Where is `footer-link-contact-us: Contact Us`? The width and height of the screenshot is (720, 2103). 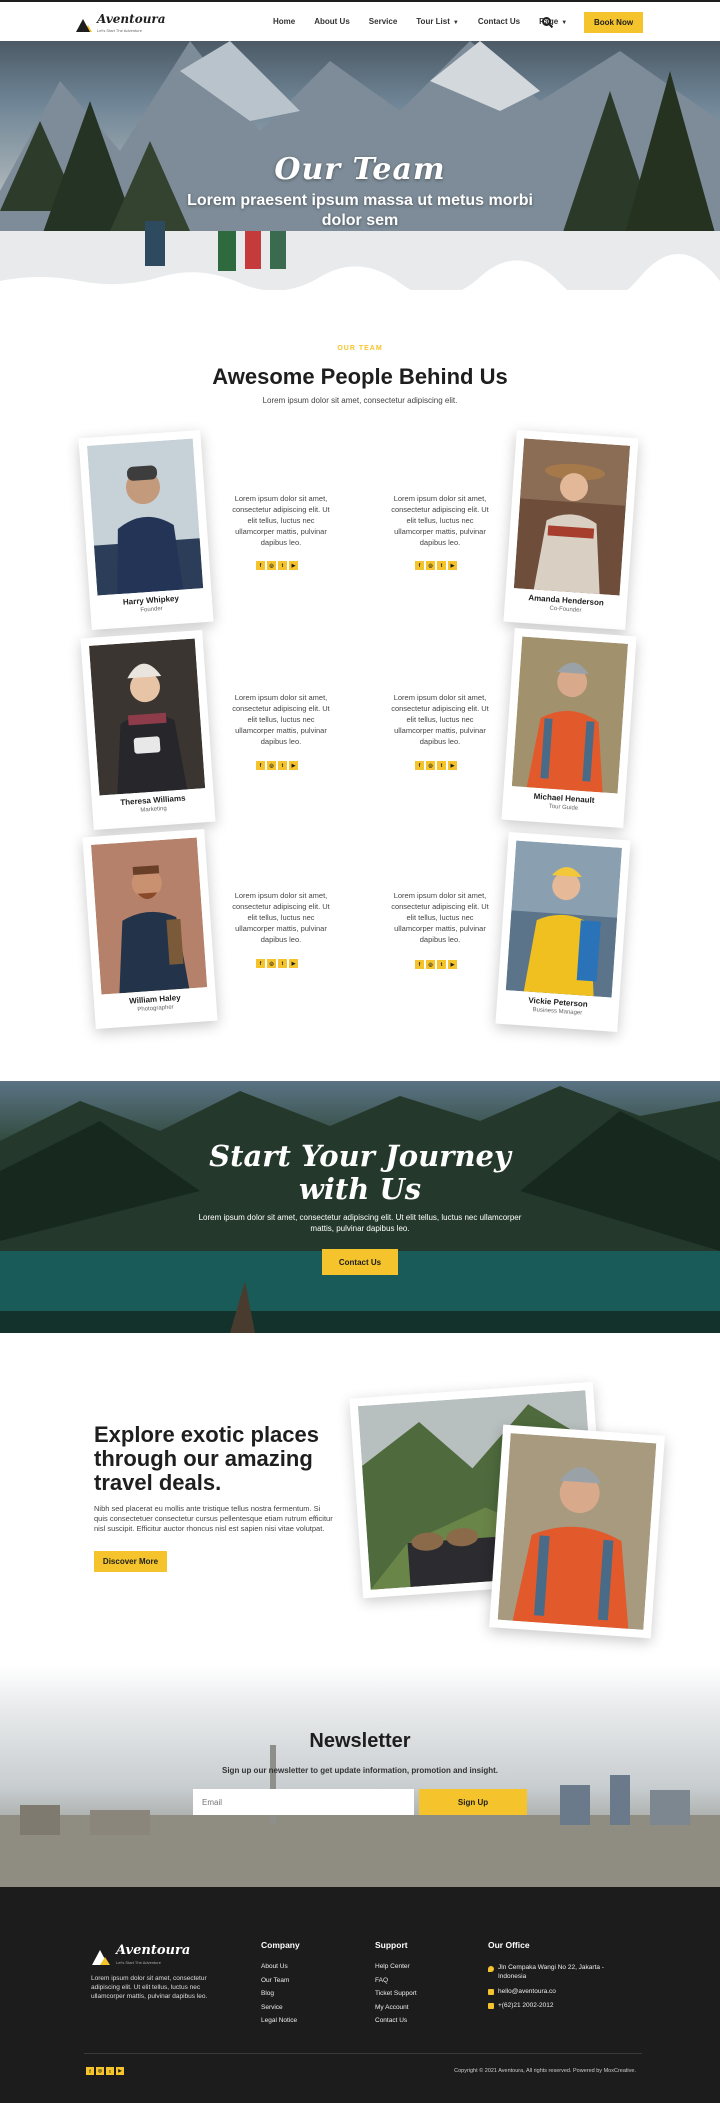
footer-link-contact-us: Contact Us is located at coordinates (391, 2020).